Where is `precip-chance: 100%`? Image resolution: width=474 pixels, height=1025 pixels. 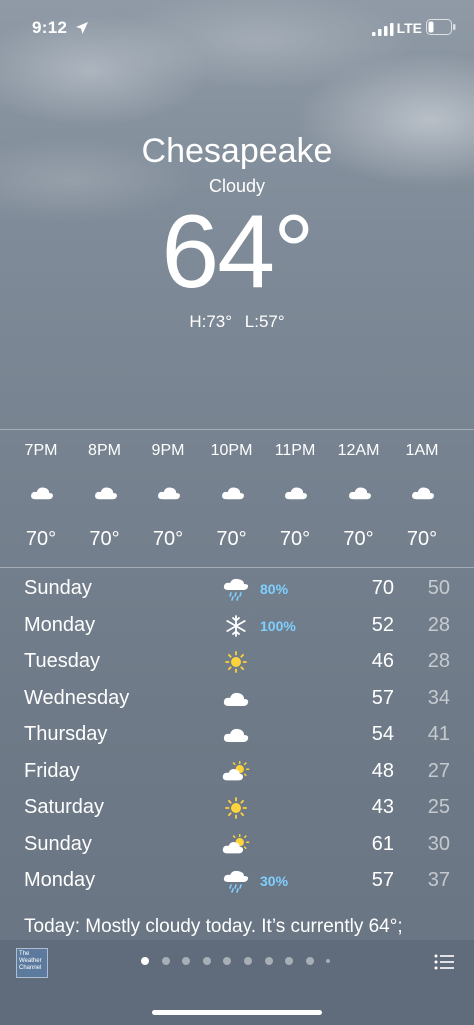 precip-chance: 100% is located at coordinates (278, 625).